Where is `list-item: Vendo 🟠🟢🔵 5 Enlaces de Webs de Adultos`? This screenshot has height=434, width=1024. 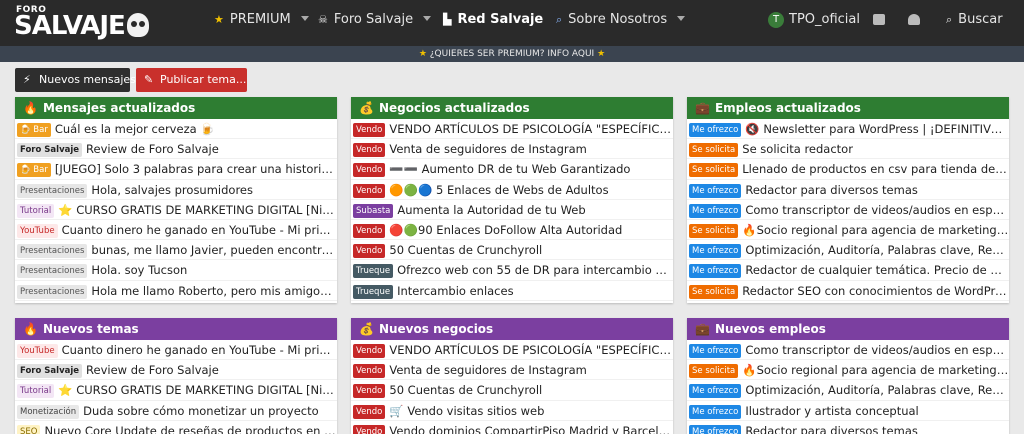 list-item: Vendo 🟠🟢🔵 5 Enlaces de Webs de Adultos is located at coordinates (512, 190).